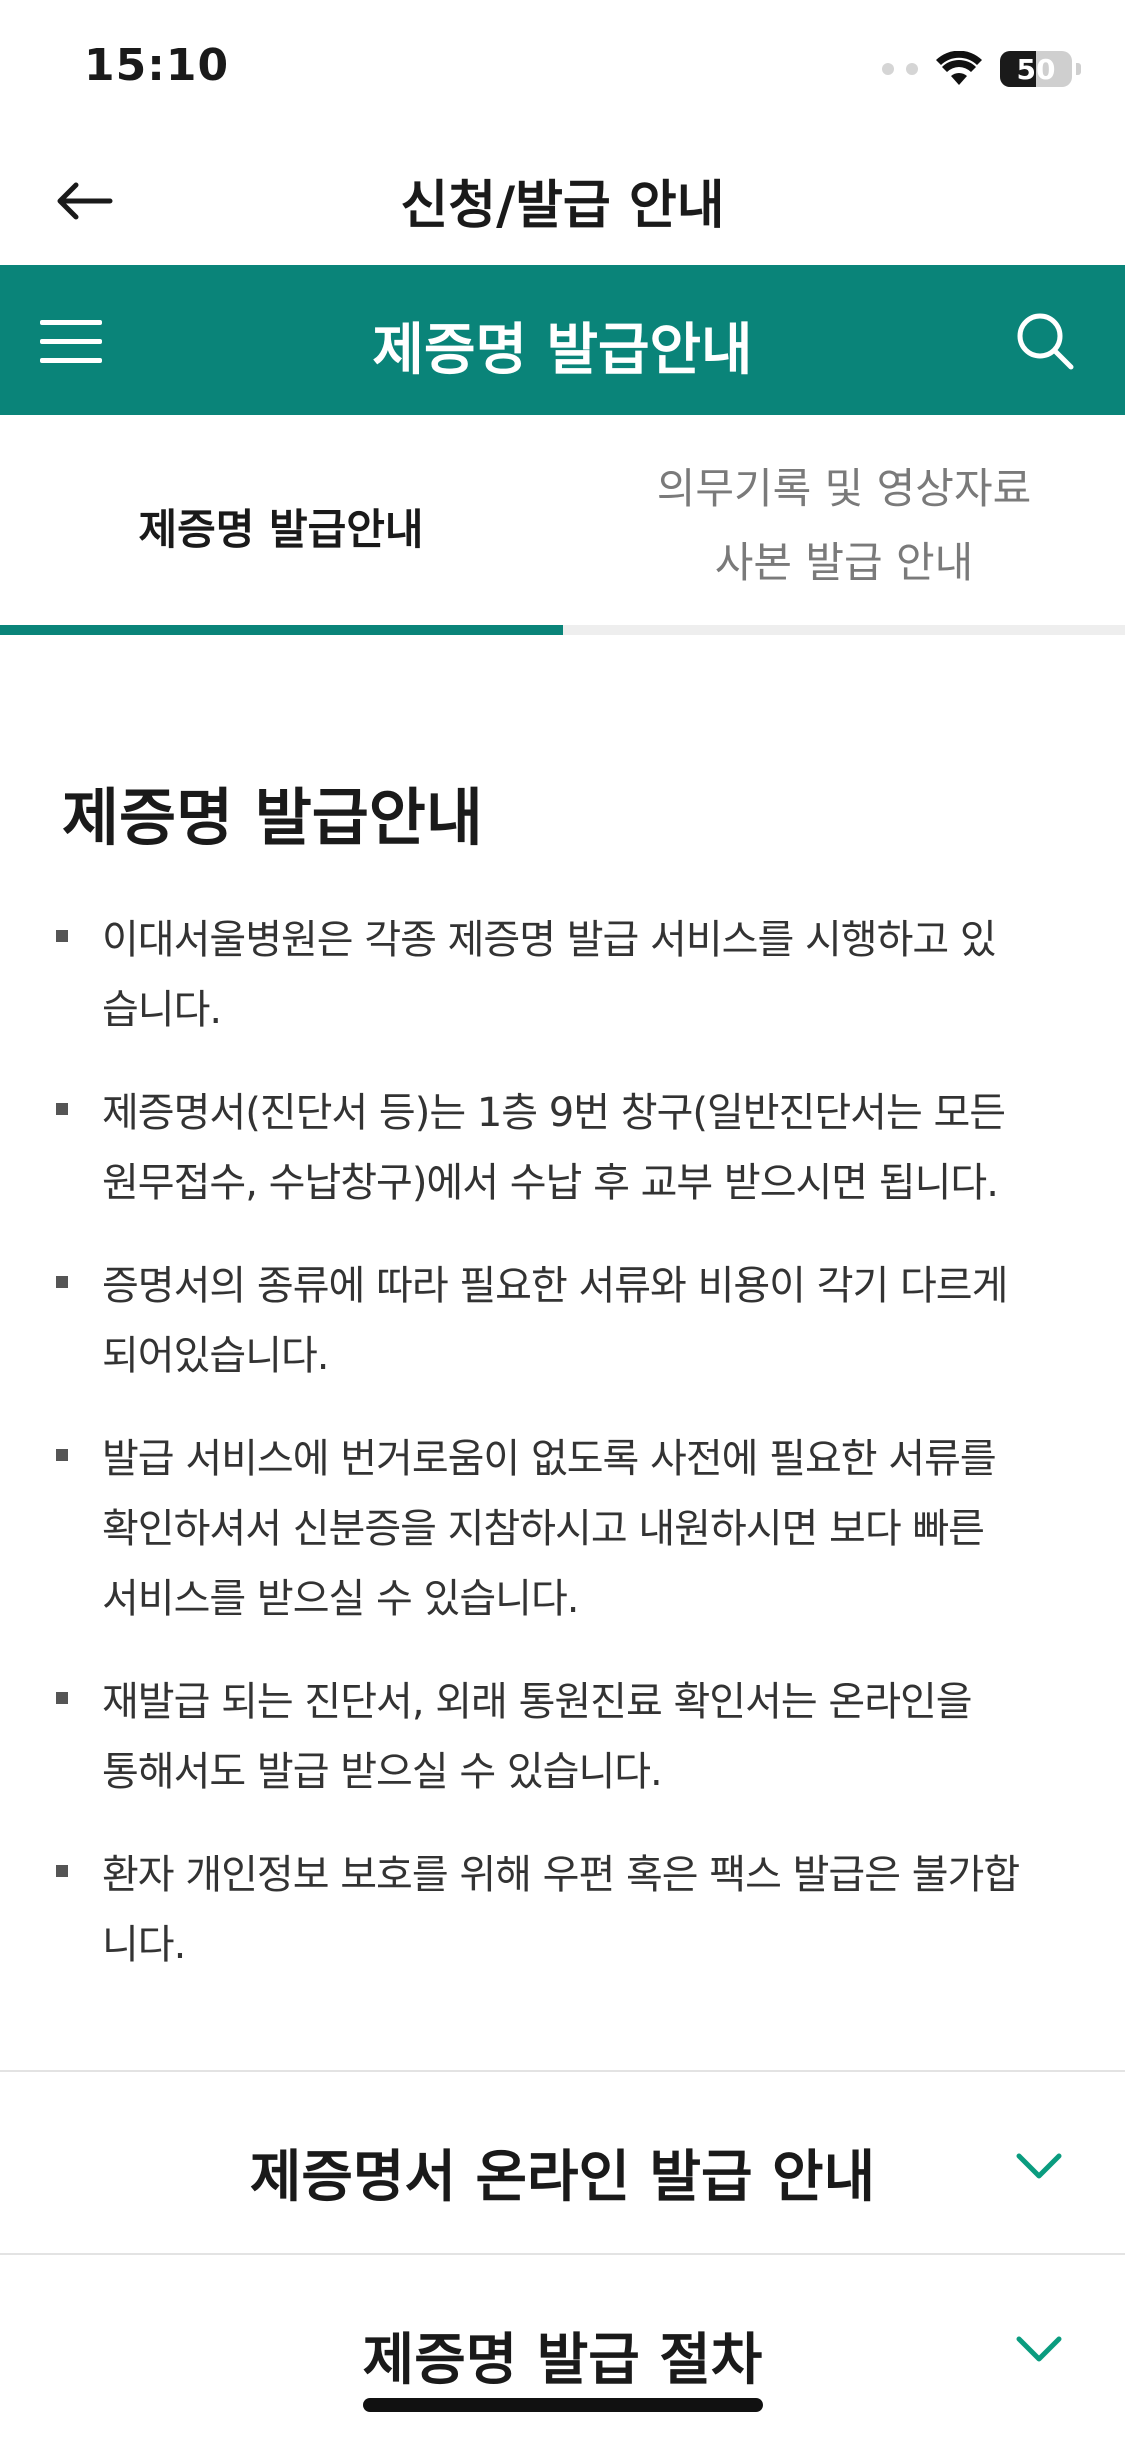  Describe the element at coordinates (844, 526) in the screenshot. I see `tab-records-copy-guide: 의무기록 및 영상자료 사본 발급 안내` at that location.